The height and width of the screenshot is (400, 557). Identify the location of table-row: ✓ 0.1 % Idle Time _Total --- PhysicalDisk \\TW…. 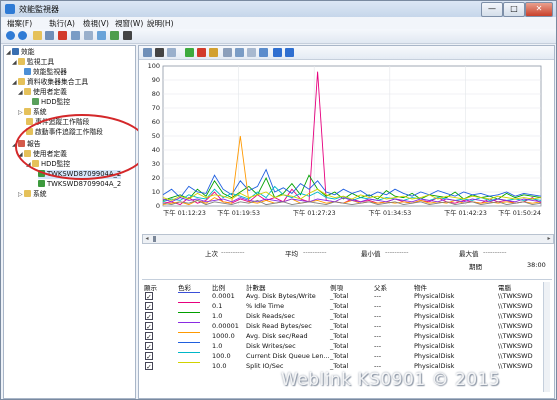
(343, 306).